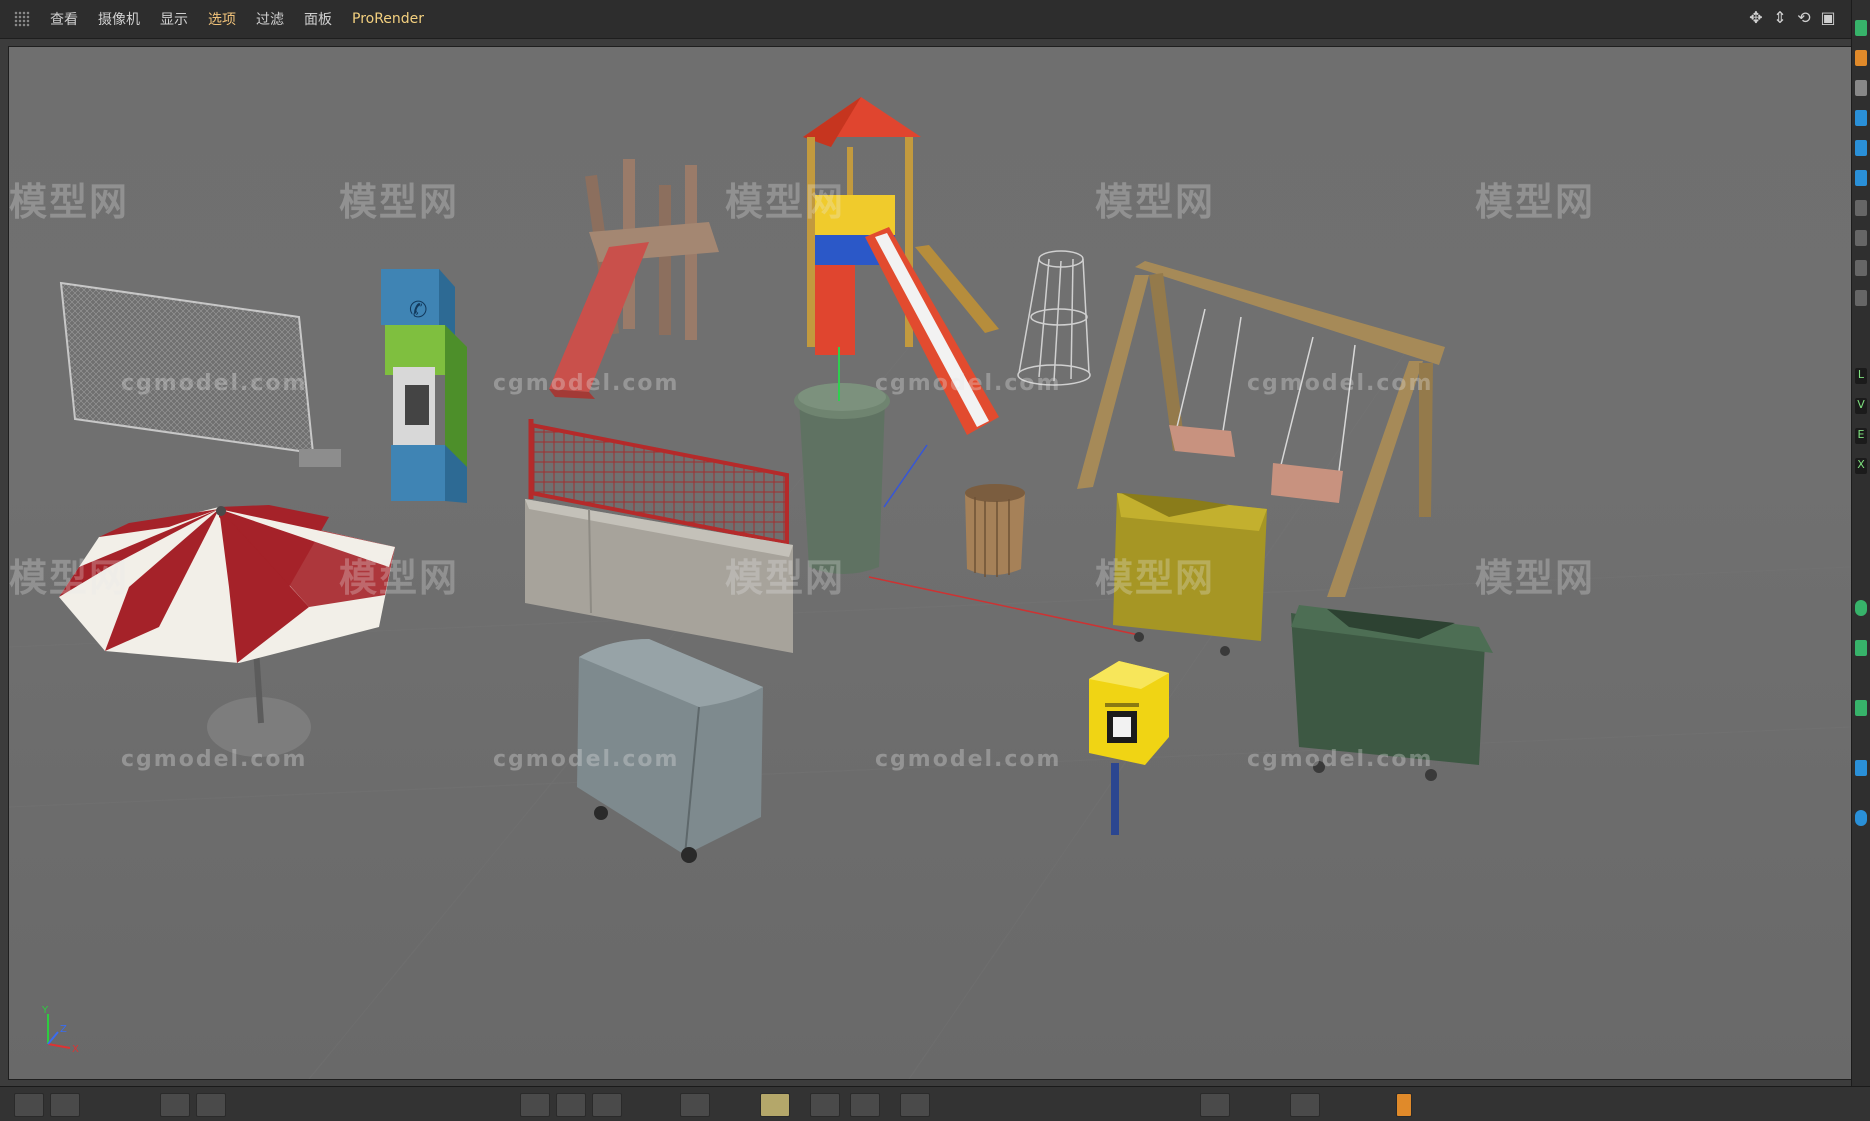 This screenshot has height=1121, width=1870. What do you see at coordinates (174, 19) in the screenshot?
I see `menu-display: 显示` at bounding box center [174, 19].